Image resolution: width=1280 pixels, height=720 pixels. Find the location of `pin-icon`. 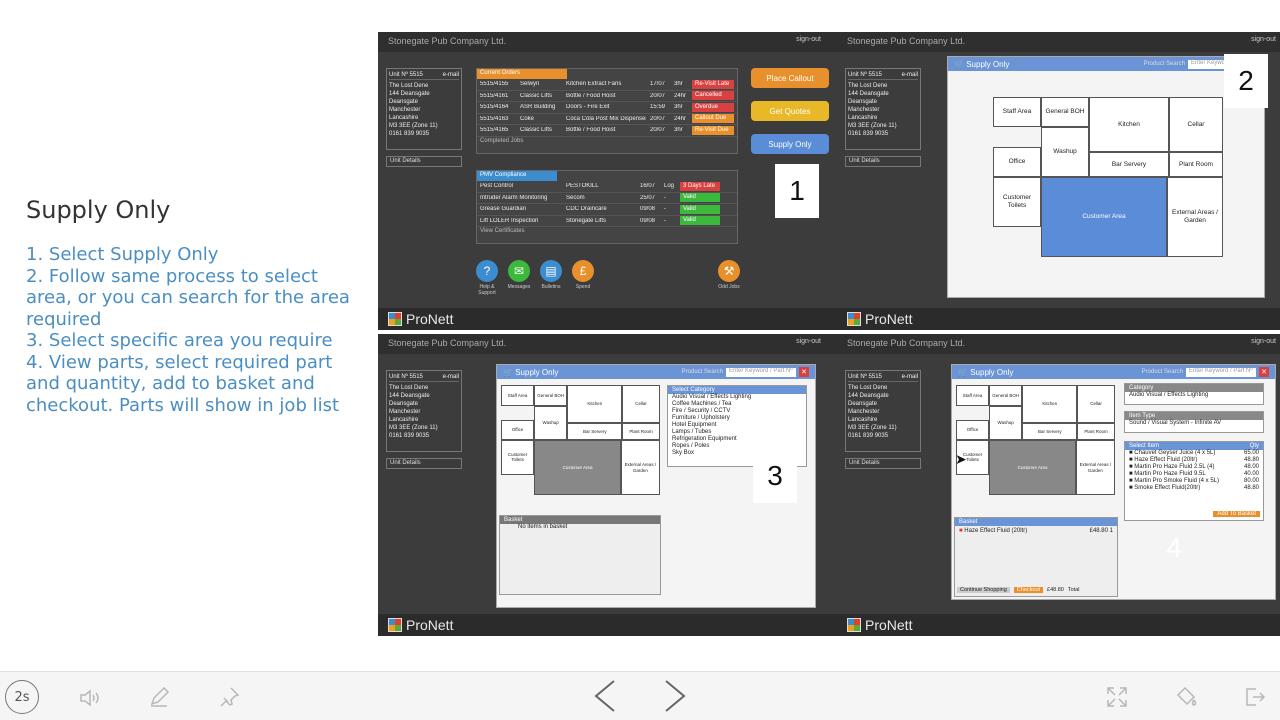

pin-icon is located at coordinates (229, 697).